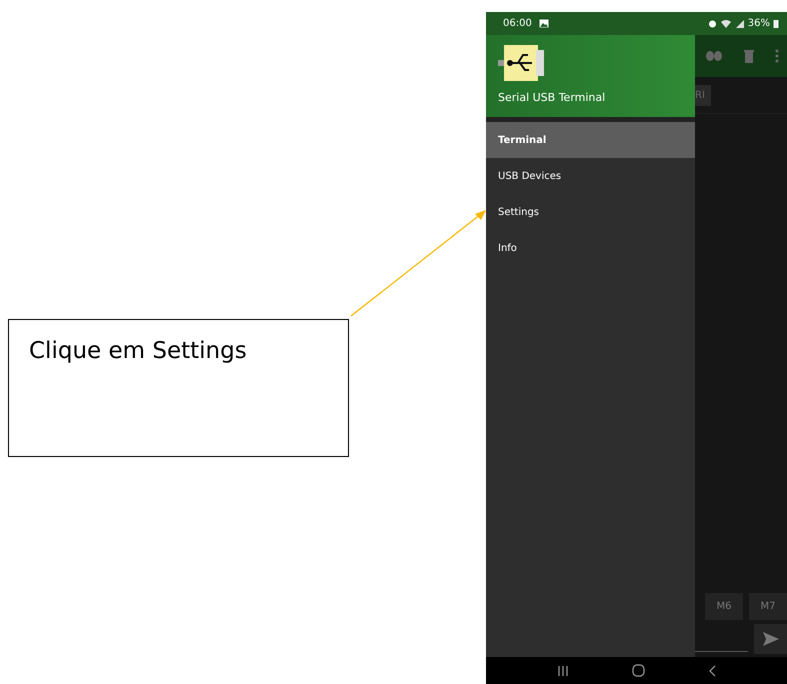 The image size is (787, 684). Describe the element at coordinates (138, 351) in the screenshot. I see `callout-text: Clique em Settings` at that location.